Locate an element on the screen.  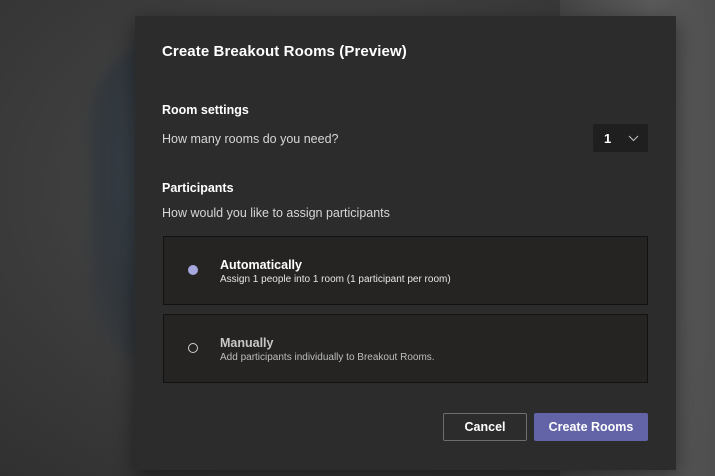
room-count-dropdown: 1 is located at coordinates (620, 138).